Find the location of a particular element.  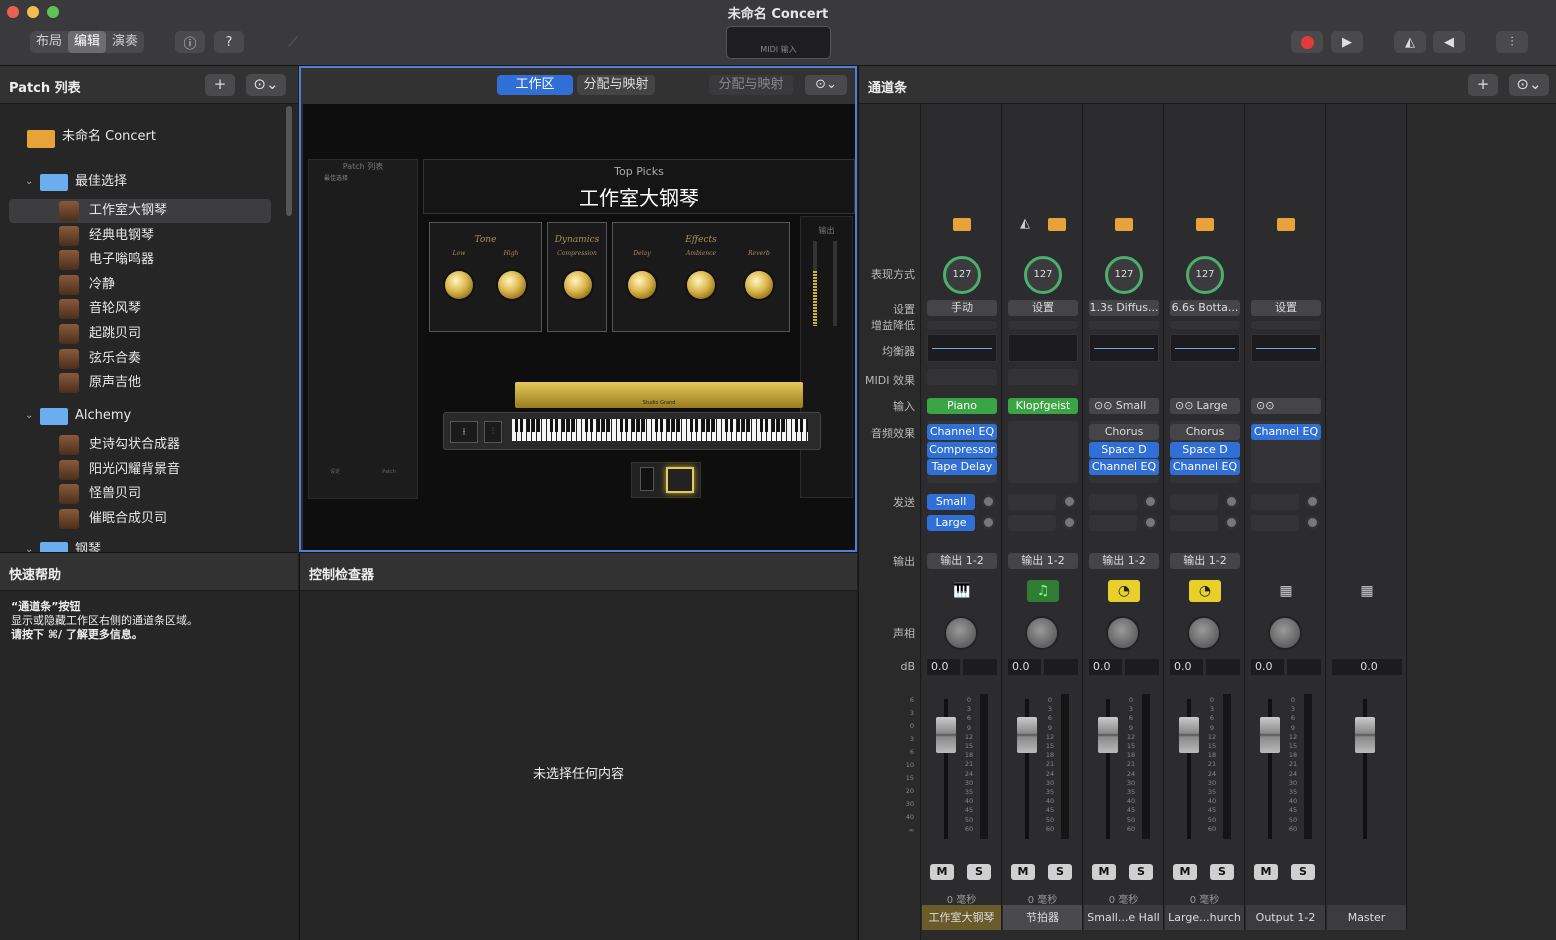

input-slot: ⊙⊙ Large is located at coordinates (1205, 406).